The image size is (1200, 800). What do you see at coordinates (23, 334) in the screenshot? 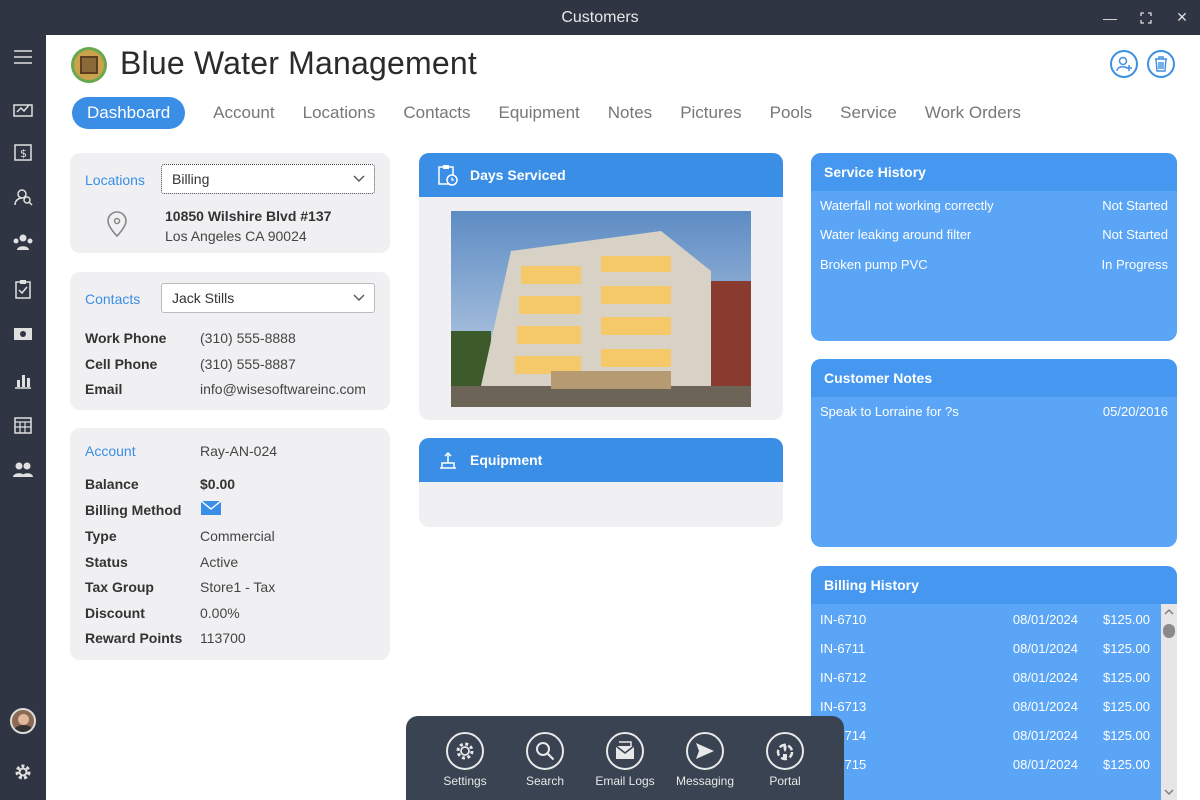
I see `money-icon` at bounding box center [23, 334].